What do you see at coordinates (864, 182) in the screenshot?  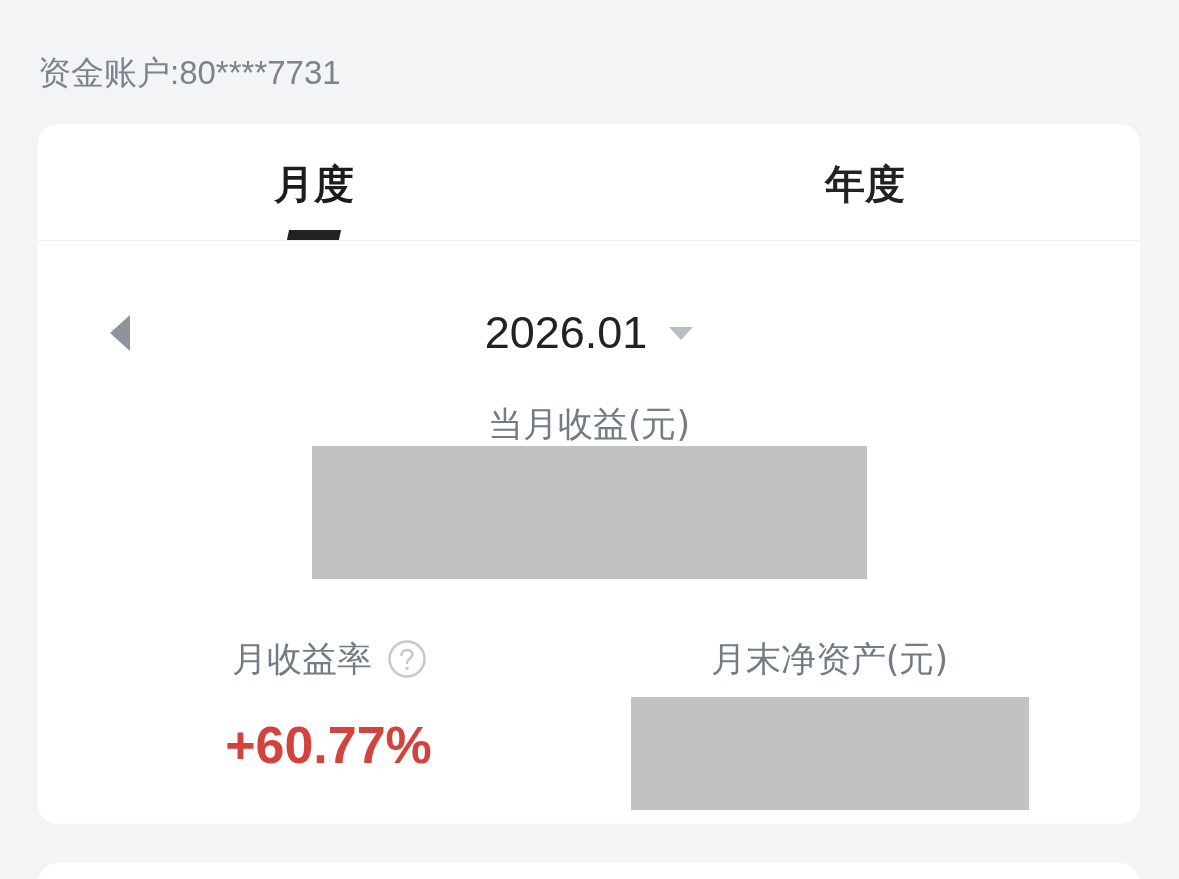 I see `tab: 年度` at bounding box center [864, 182].